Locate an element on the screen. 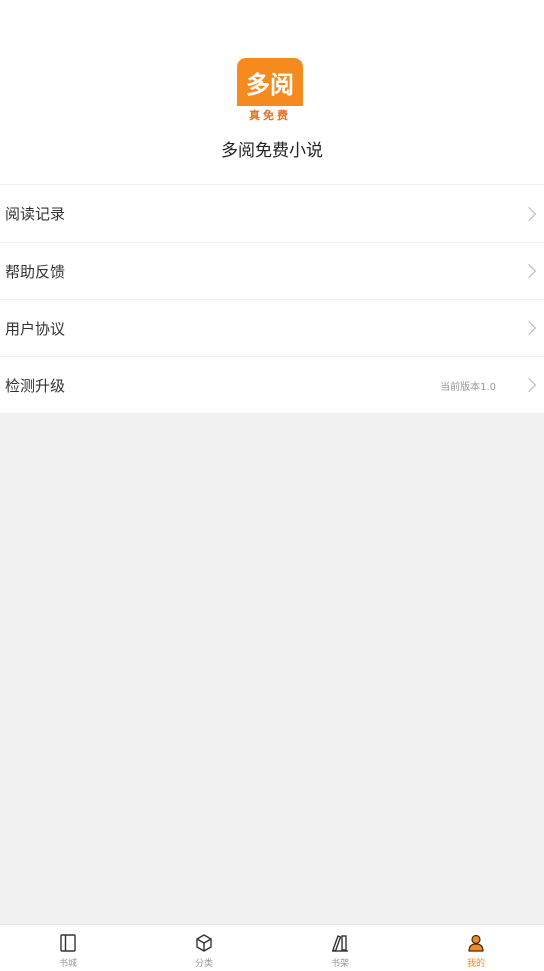 The width and height of the screenshot is (544, 971). menu-item-label: 帮助反馈 is located at coordinates (35, 271).